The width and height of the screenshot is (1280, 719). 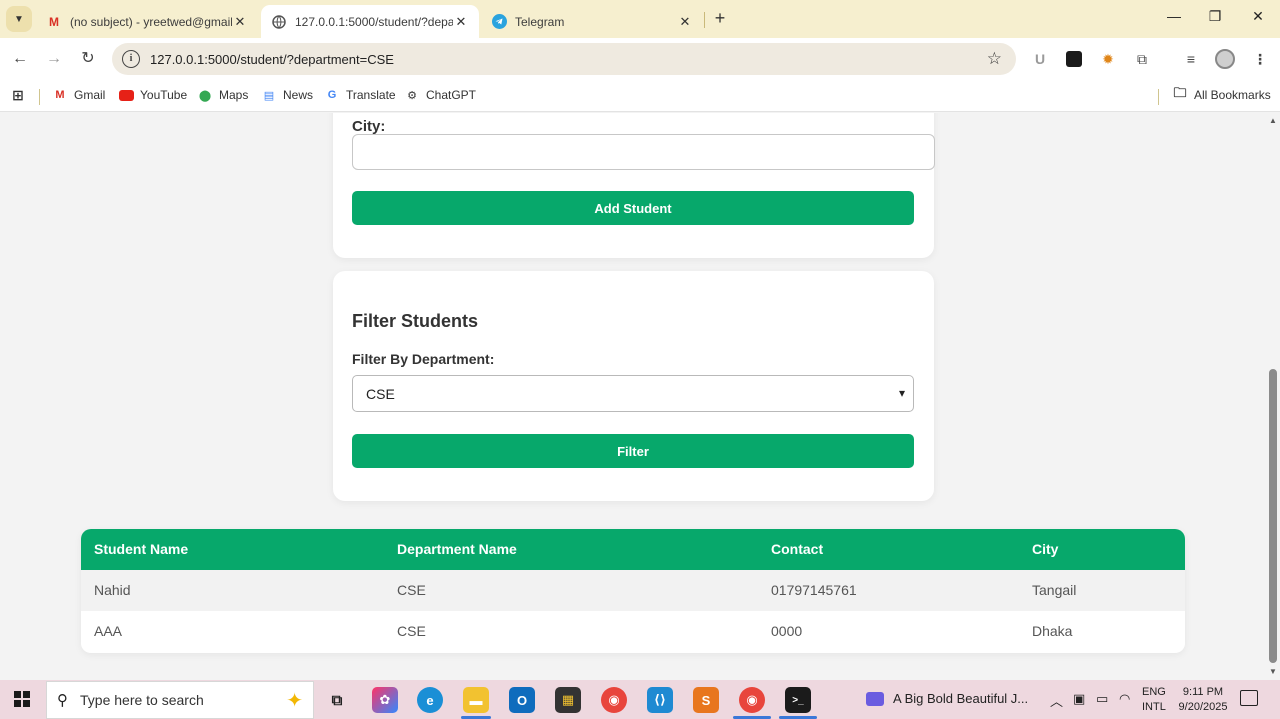 I want to click on scroll-thumb, so click(x=1273, y=516).